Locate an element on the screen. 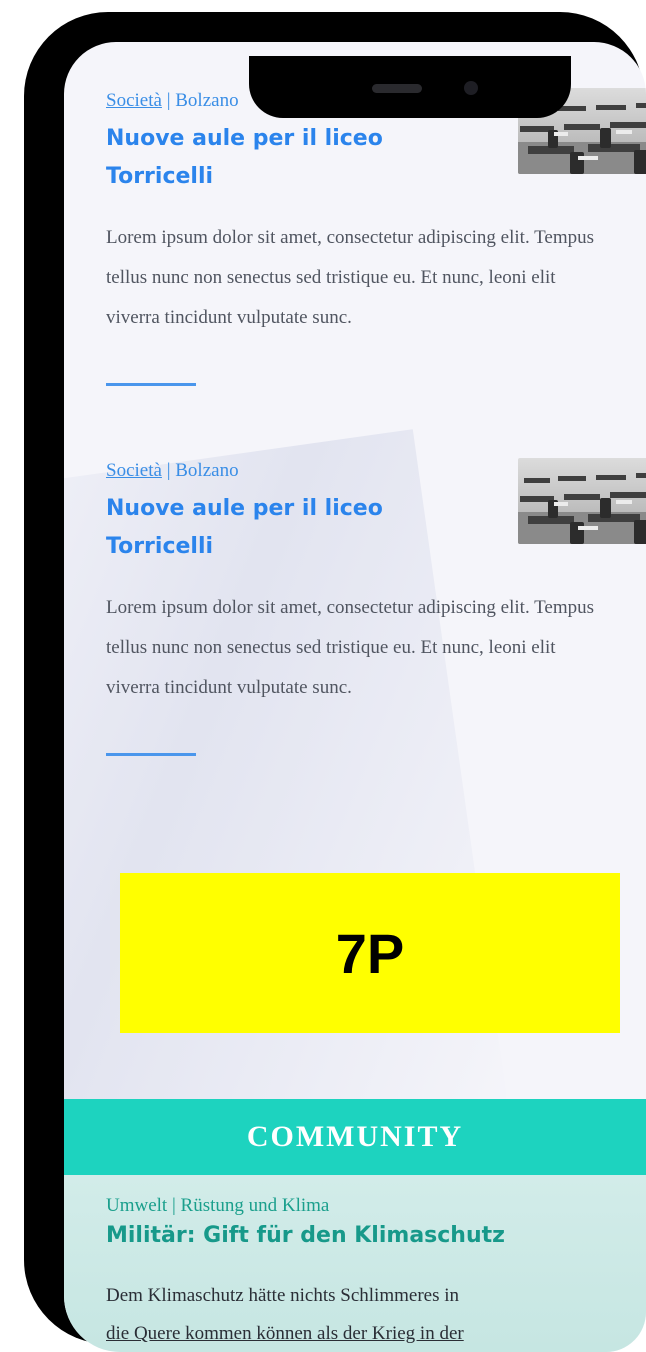 Image resolution: width=646 pixels, height=1352 pixels. community-kicker: Umwelt | Rüstung und Klima is located at coordinates (217, 1206).